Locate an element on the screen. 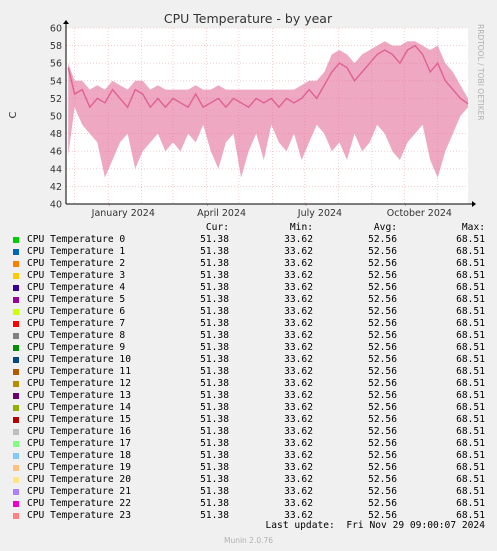 The width and height of the screenshot is (497, 551). legend-row: CPU Temperature 18 51.38 33.62 52.56 68.51 is located at coordinates (248, 456).